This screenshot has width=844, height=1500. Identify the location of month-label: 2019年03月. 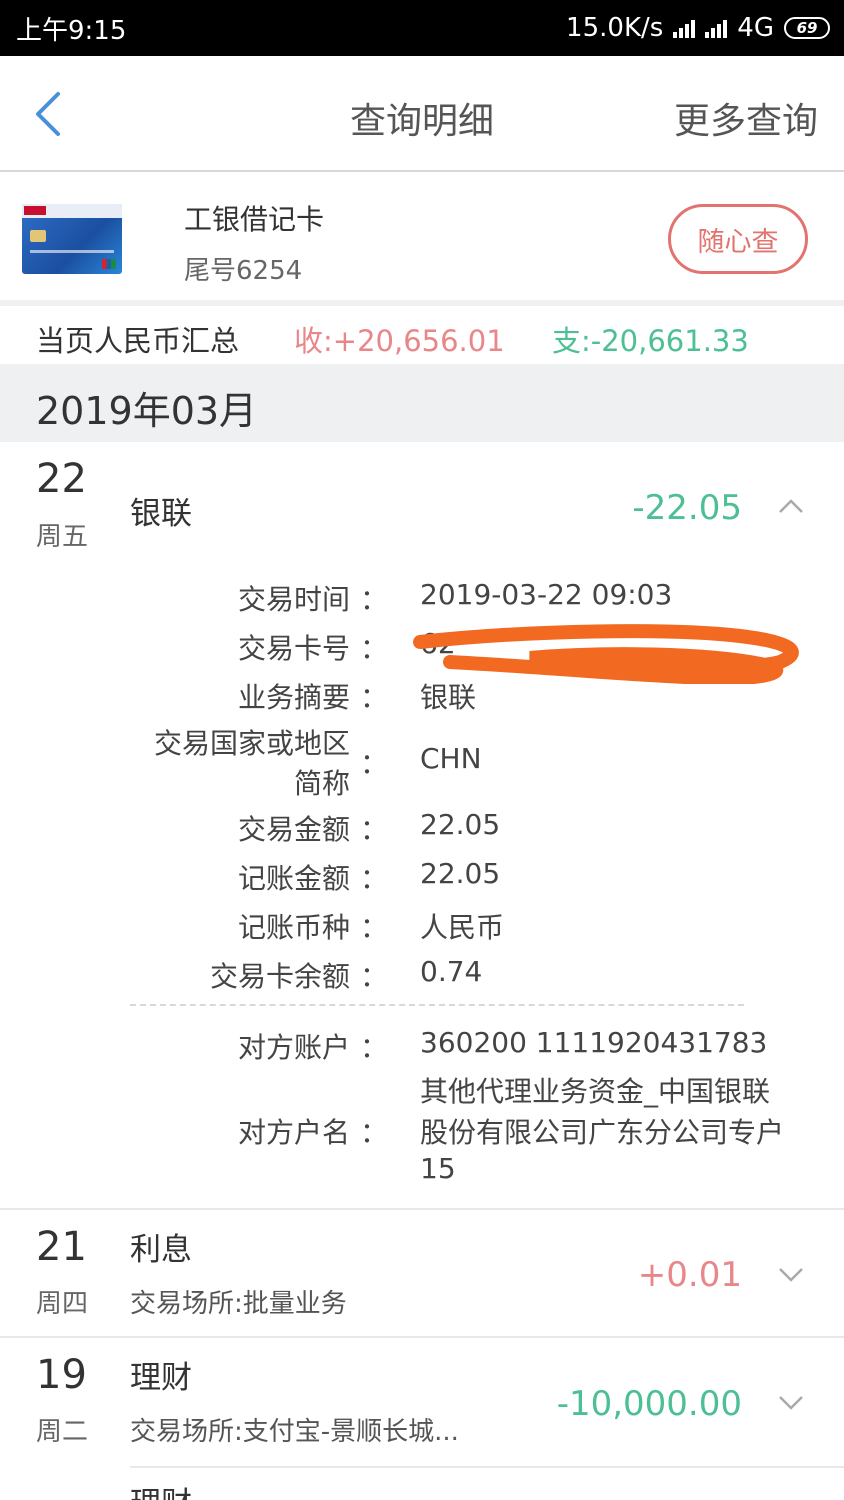
(147, 411).